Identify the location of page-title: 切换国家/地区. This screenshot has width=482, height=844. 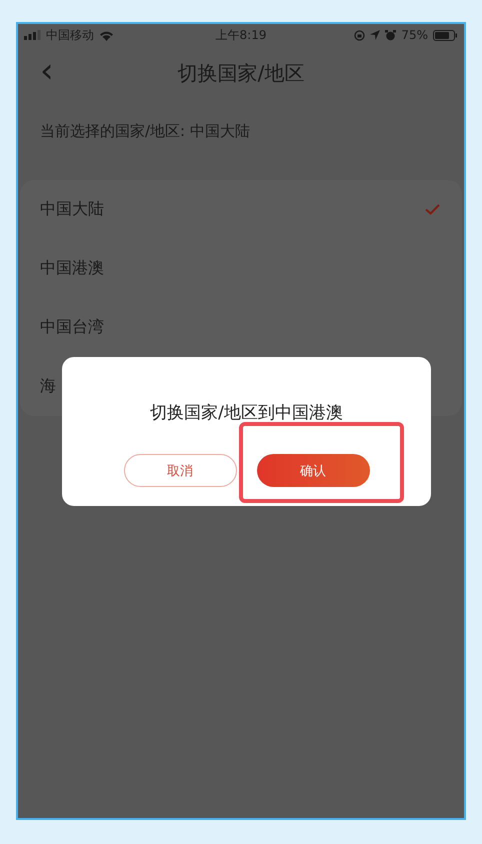
(241, 73).